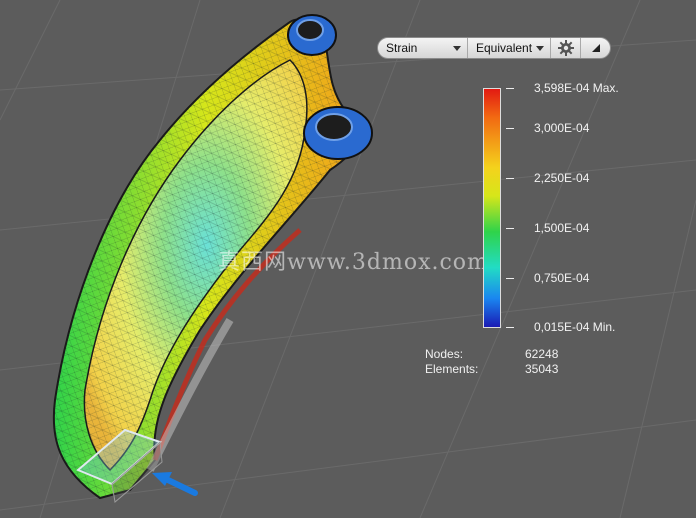 The height and width of the screenshot is (518, 696). Describe the element at coordinates (312, 35) in the screenshot. I see `bolt-boss-top` at that location.